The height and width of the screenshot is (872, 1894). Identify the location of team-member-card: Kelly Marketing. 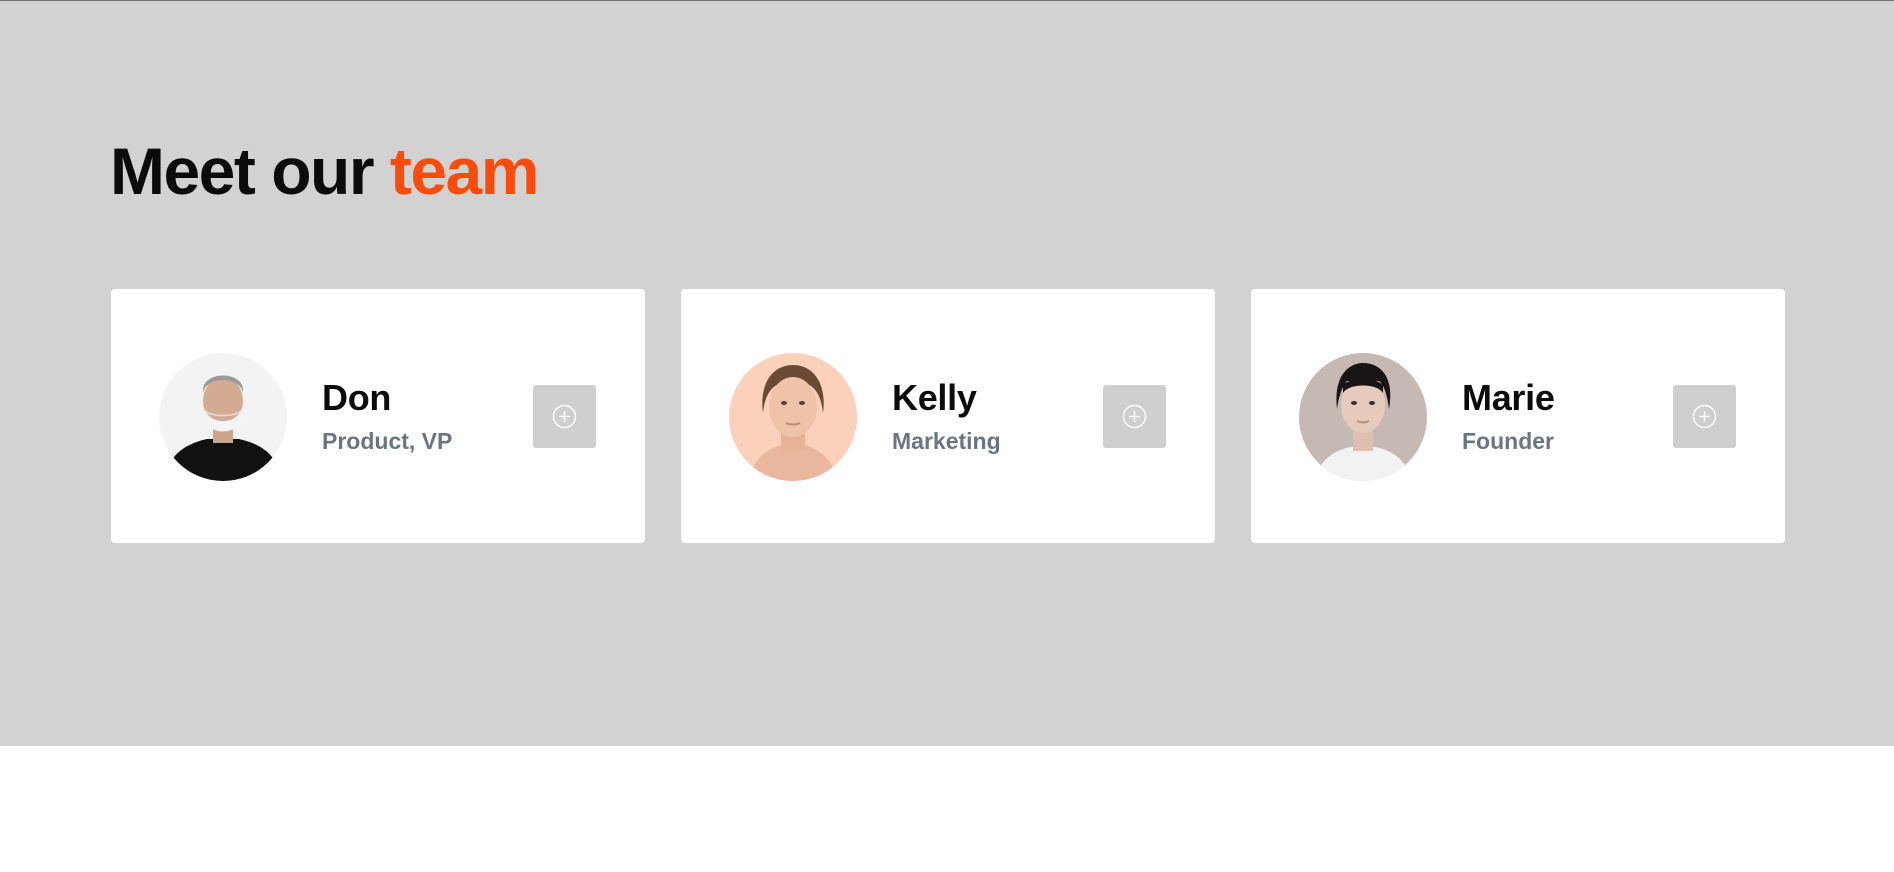
(948, 416).